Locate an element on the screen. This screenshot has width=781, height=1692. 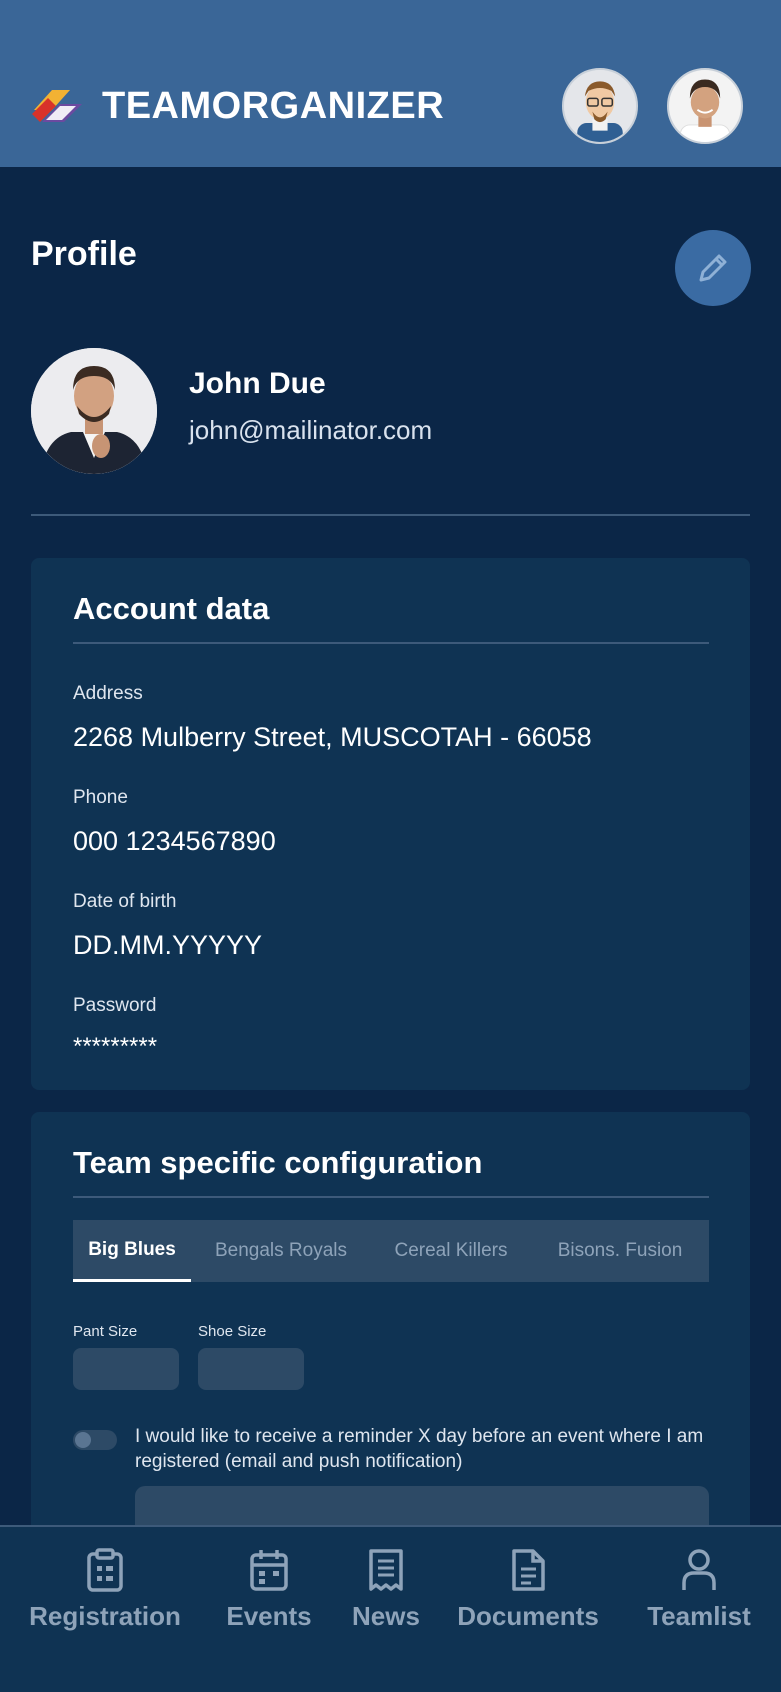
pant-size-label: Pant Size is located at coordinates (105, 1331).